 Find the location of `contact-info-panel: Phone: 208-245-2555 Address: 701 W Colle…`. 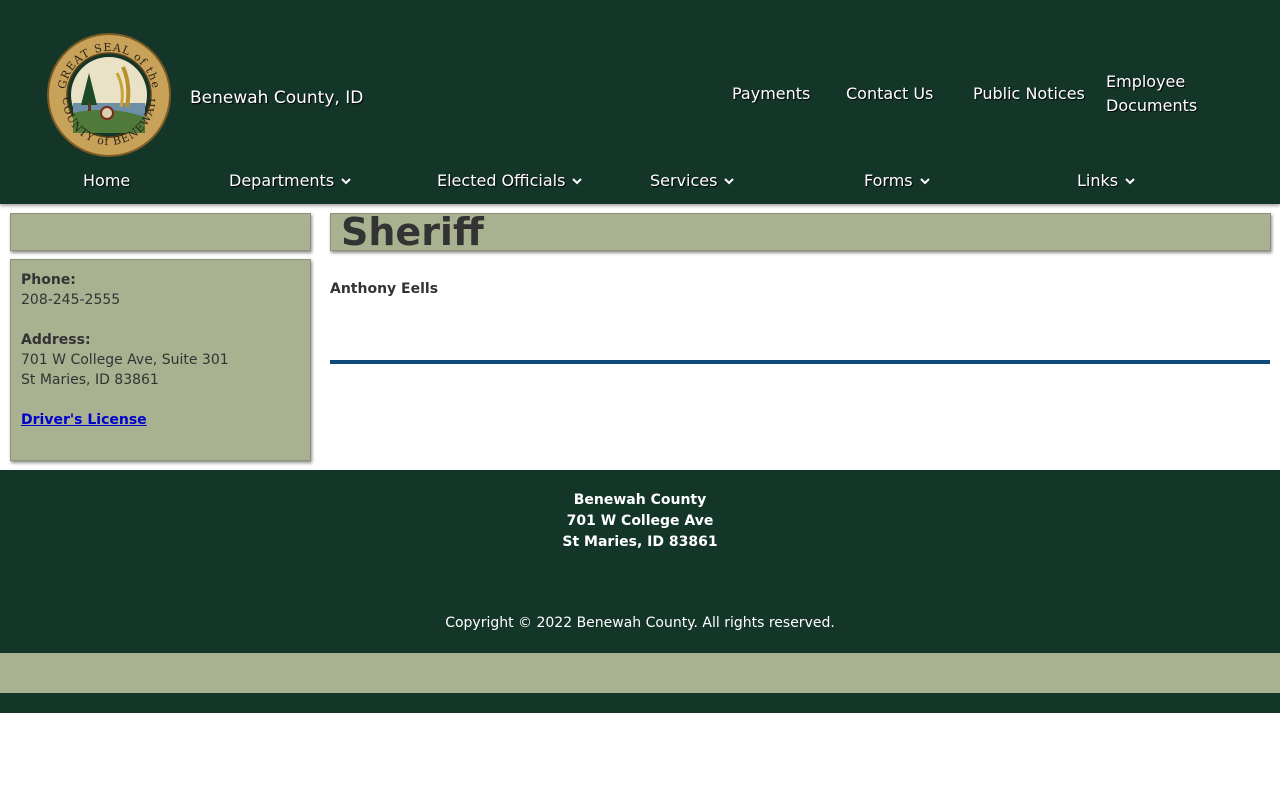

contact-info-panel: Phone: 208-245-2555 Address: 701 W Colle… is located at coordinates (160, 360).